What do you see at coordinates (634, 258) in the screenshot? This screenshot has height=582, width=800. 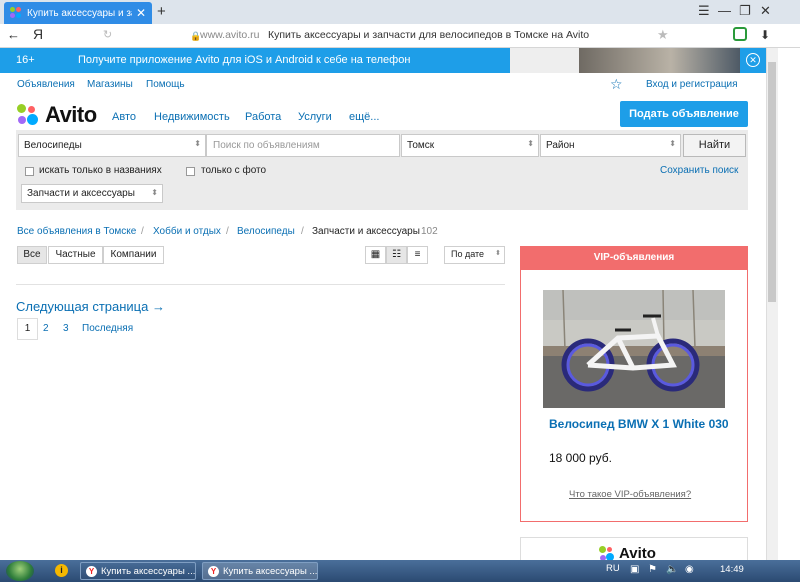 I see `vip-header: VIP-объявления` at bounding box center [634, 258].